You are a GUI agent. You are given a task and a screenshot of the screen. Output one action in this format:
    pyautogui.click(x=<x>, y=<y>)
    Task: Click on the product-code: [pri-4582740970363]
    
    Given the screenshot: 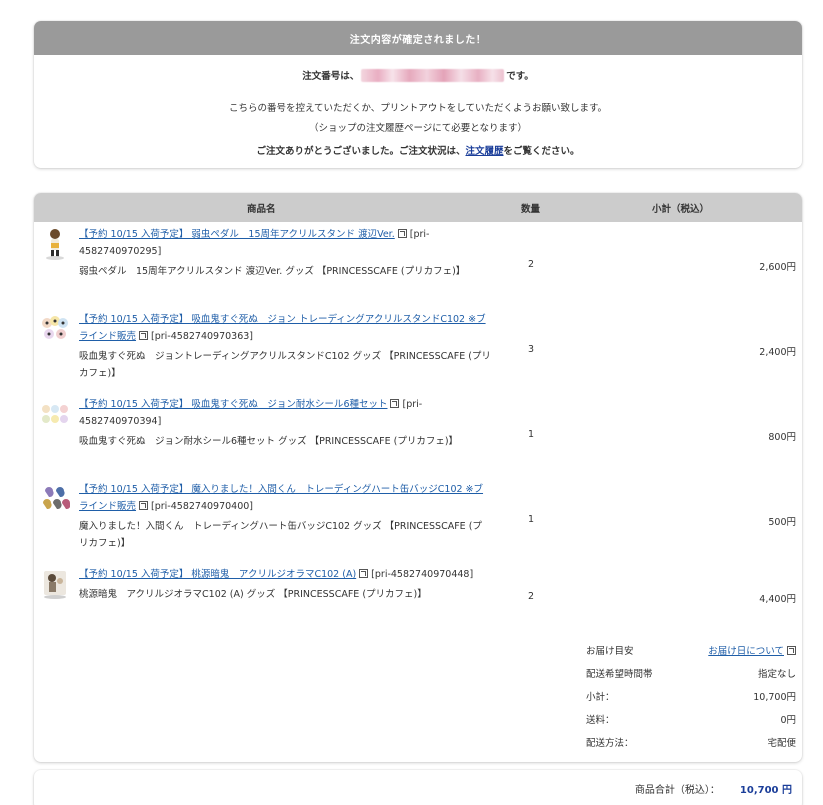 What is the action you would take?
    pyautogui.click(x=202, y=336)
    